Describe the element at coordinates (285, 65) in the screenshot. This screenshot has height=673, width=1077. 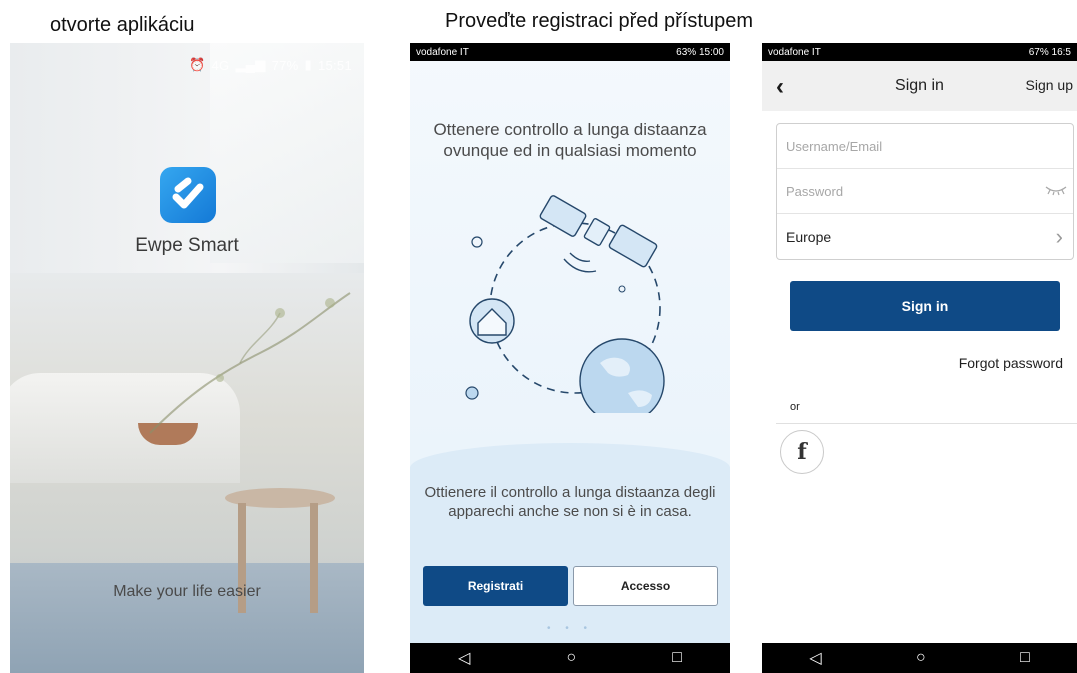
I see `battery-label: 77%` at that location.